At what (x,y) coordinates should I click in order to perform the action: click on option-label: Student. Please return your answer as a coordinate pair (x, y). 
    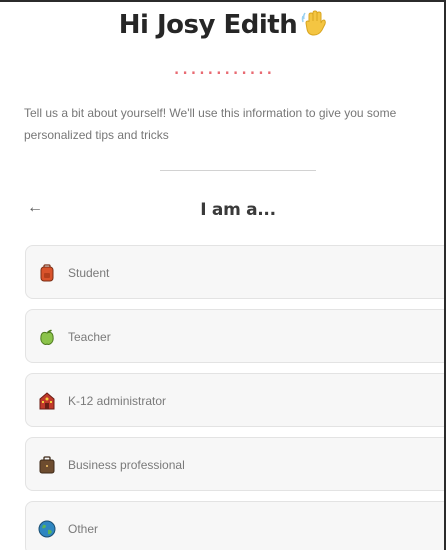
    Looking at the image, I should click on (89, 273).